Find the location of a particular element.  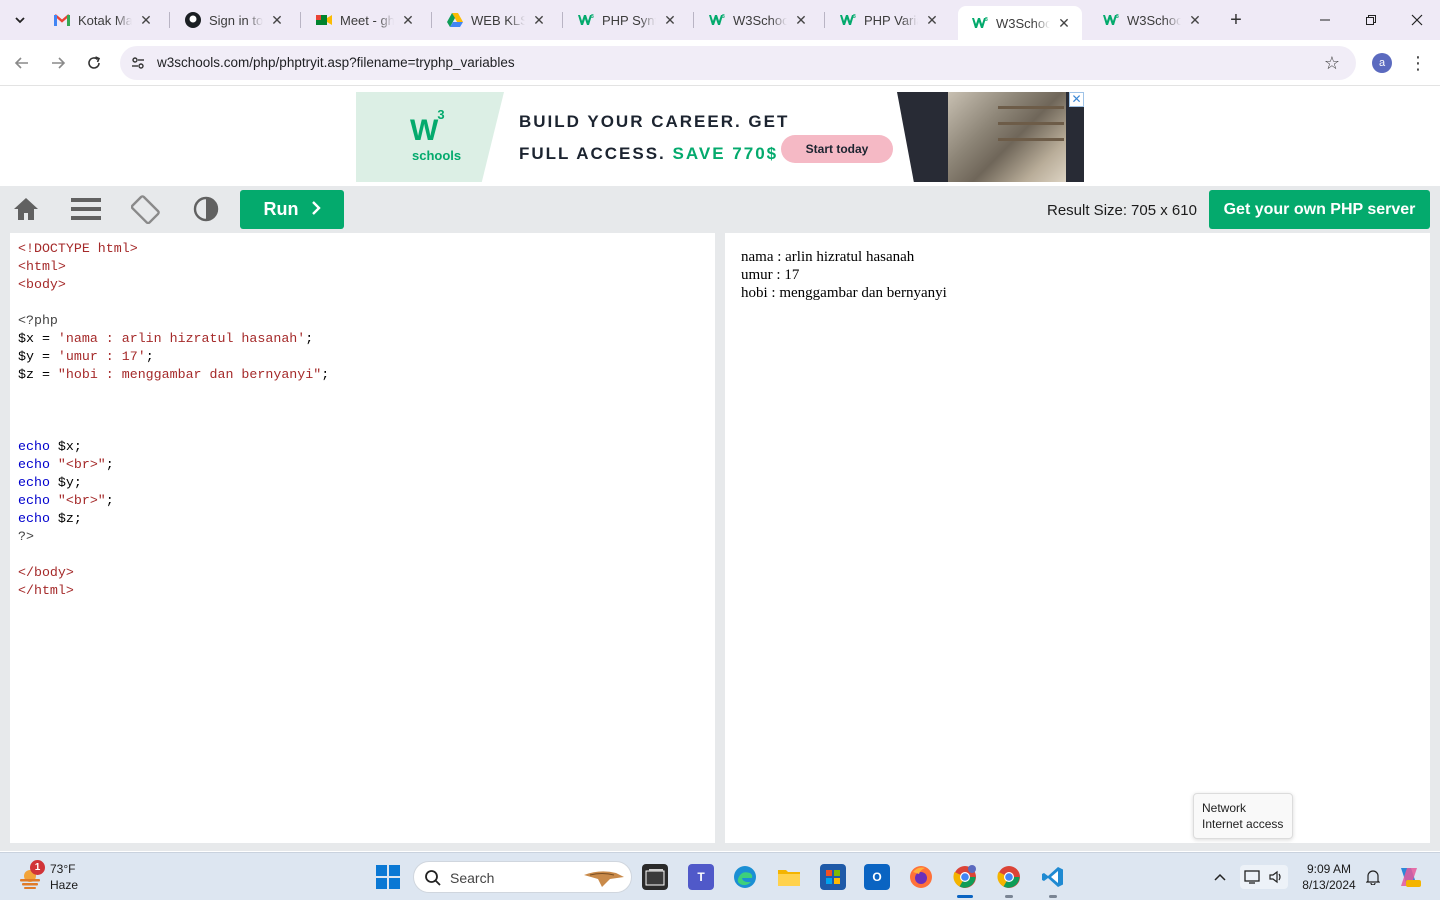

ad-close-icon: ✕ is located at coordinates (1076, 99).